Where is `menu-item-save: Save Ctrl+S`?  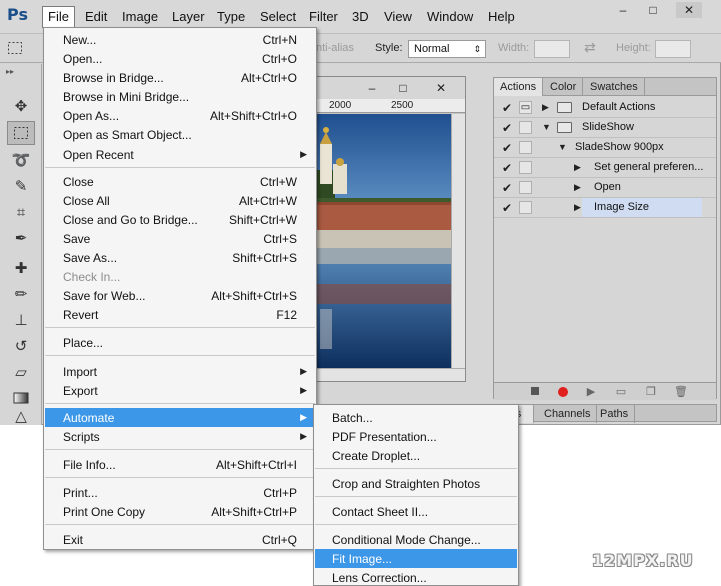 menu-item-save: Save Ctrl+S is located at coordinates (180, 238).